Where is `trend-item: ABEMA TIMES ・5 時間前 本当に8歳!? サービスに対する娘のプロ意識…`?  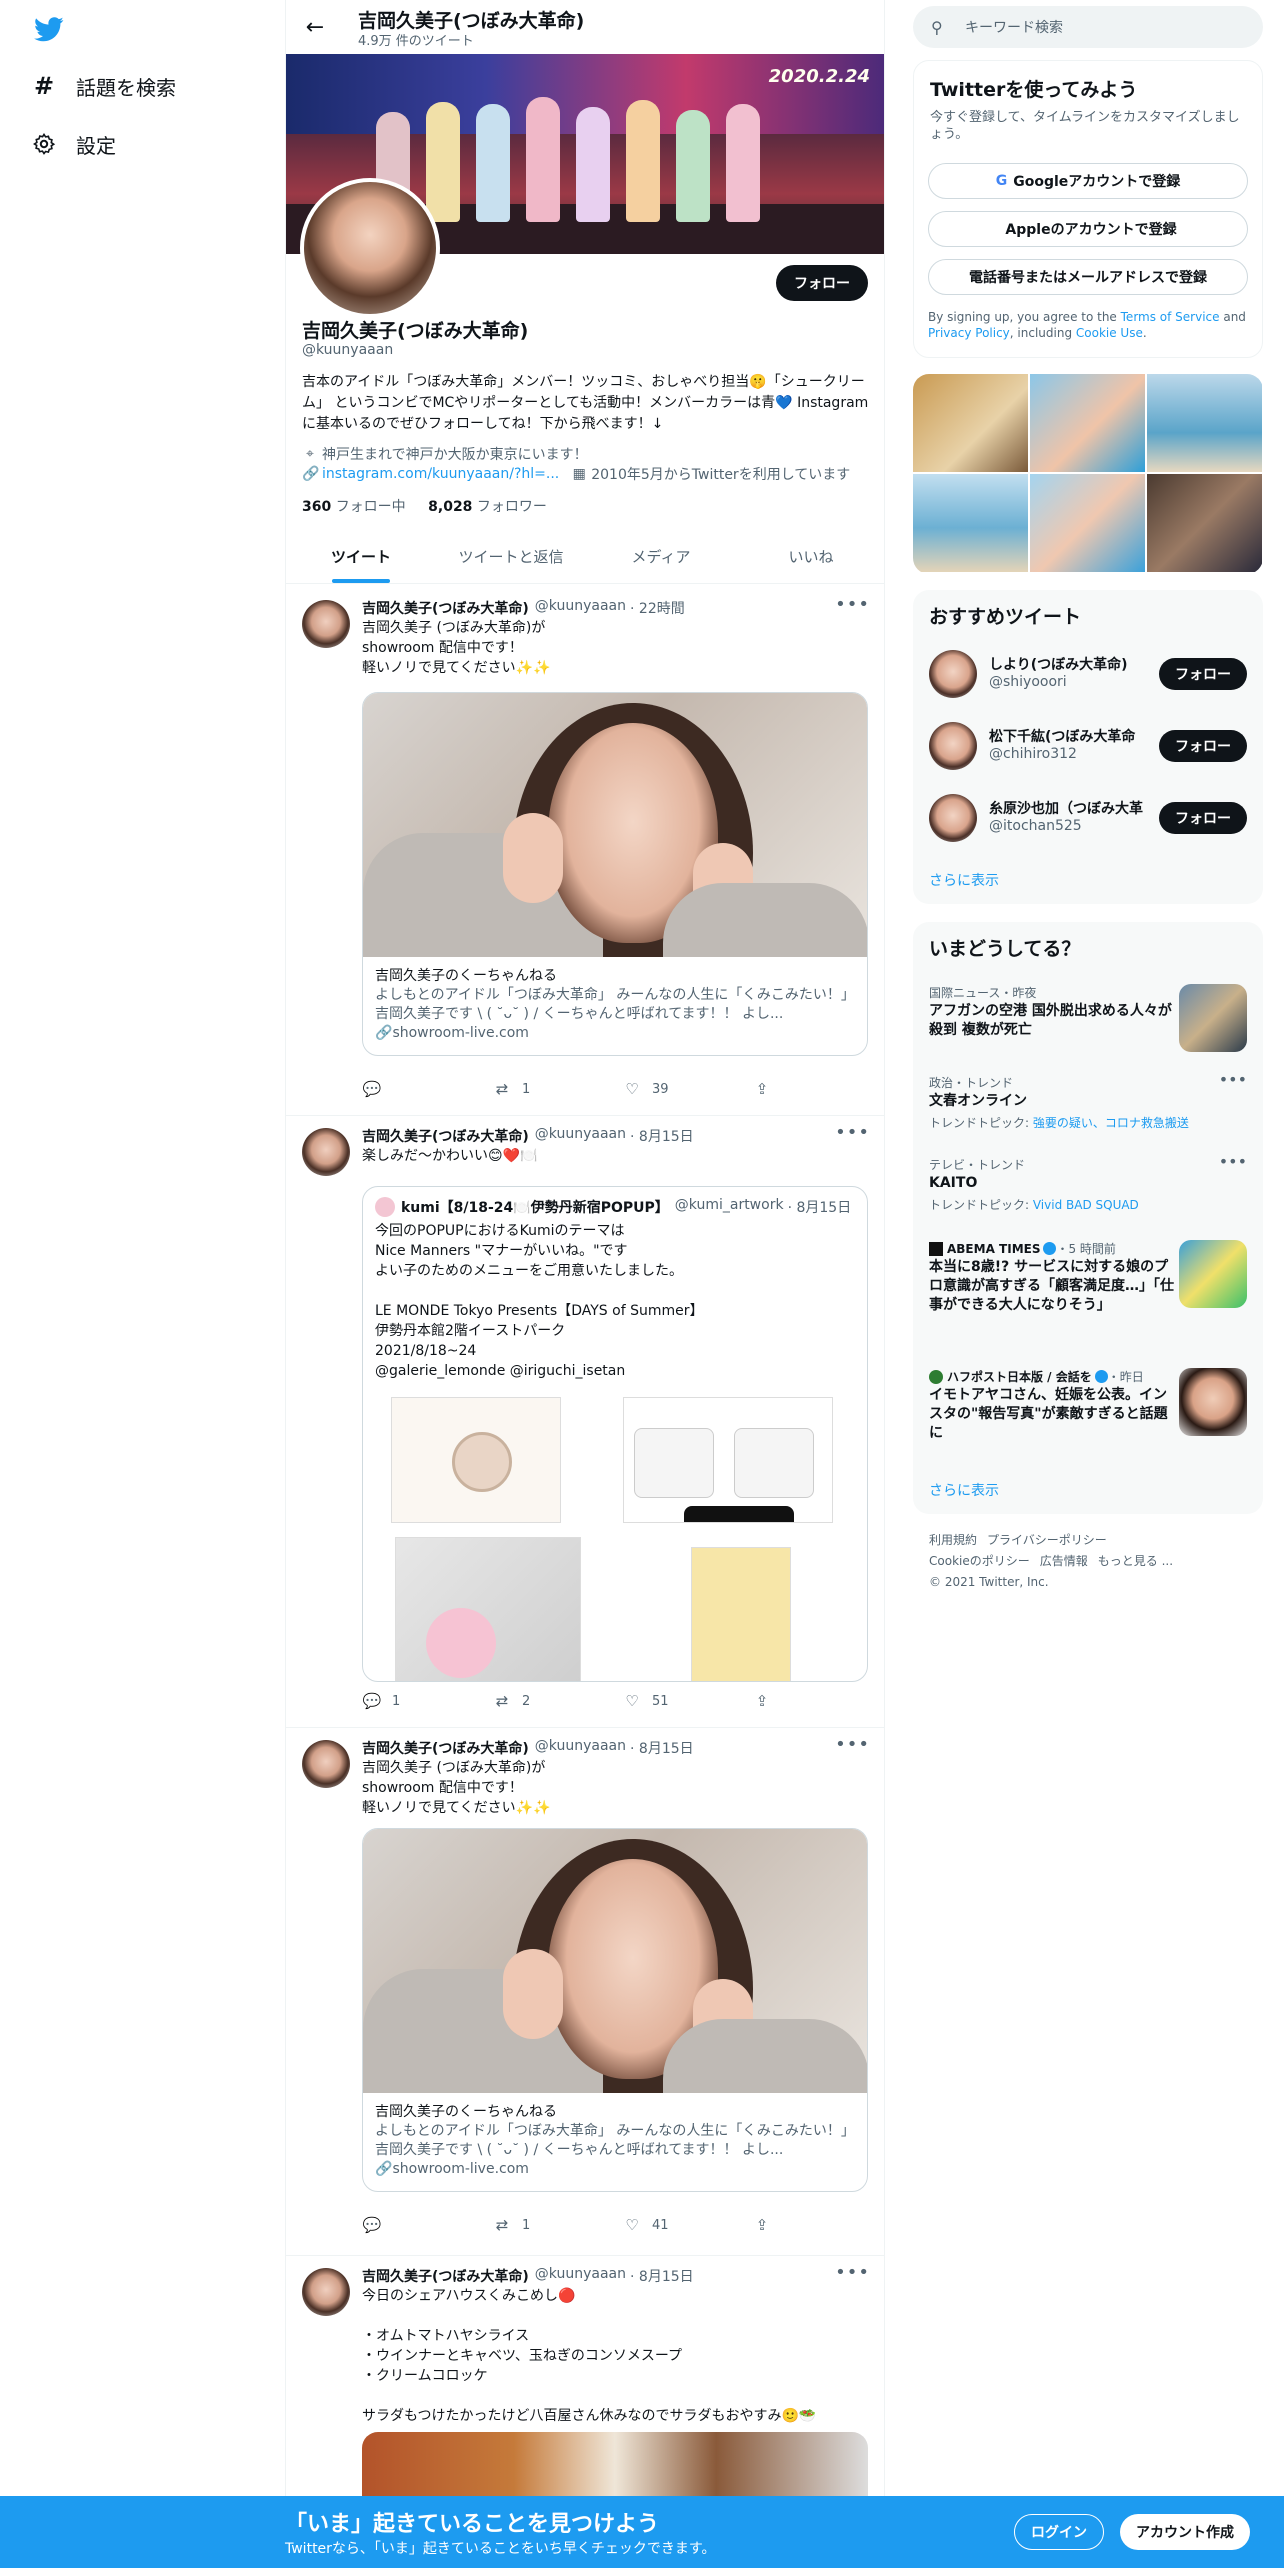 trend-item: ABEMA TIMES ・5 時間前 本当に8歳!? サービスに対する娘のプロ意識… is located at coordinates (1088, 1290).